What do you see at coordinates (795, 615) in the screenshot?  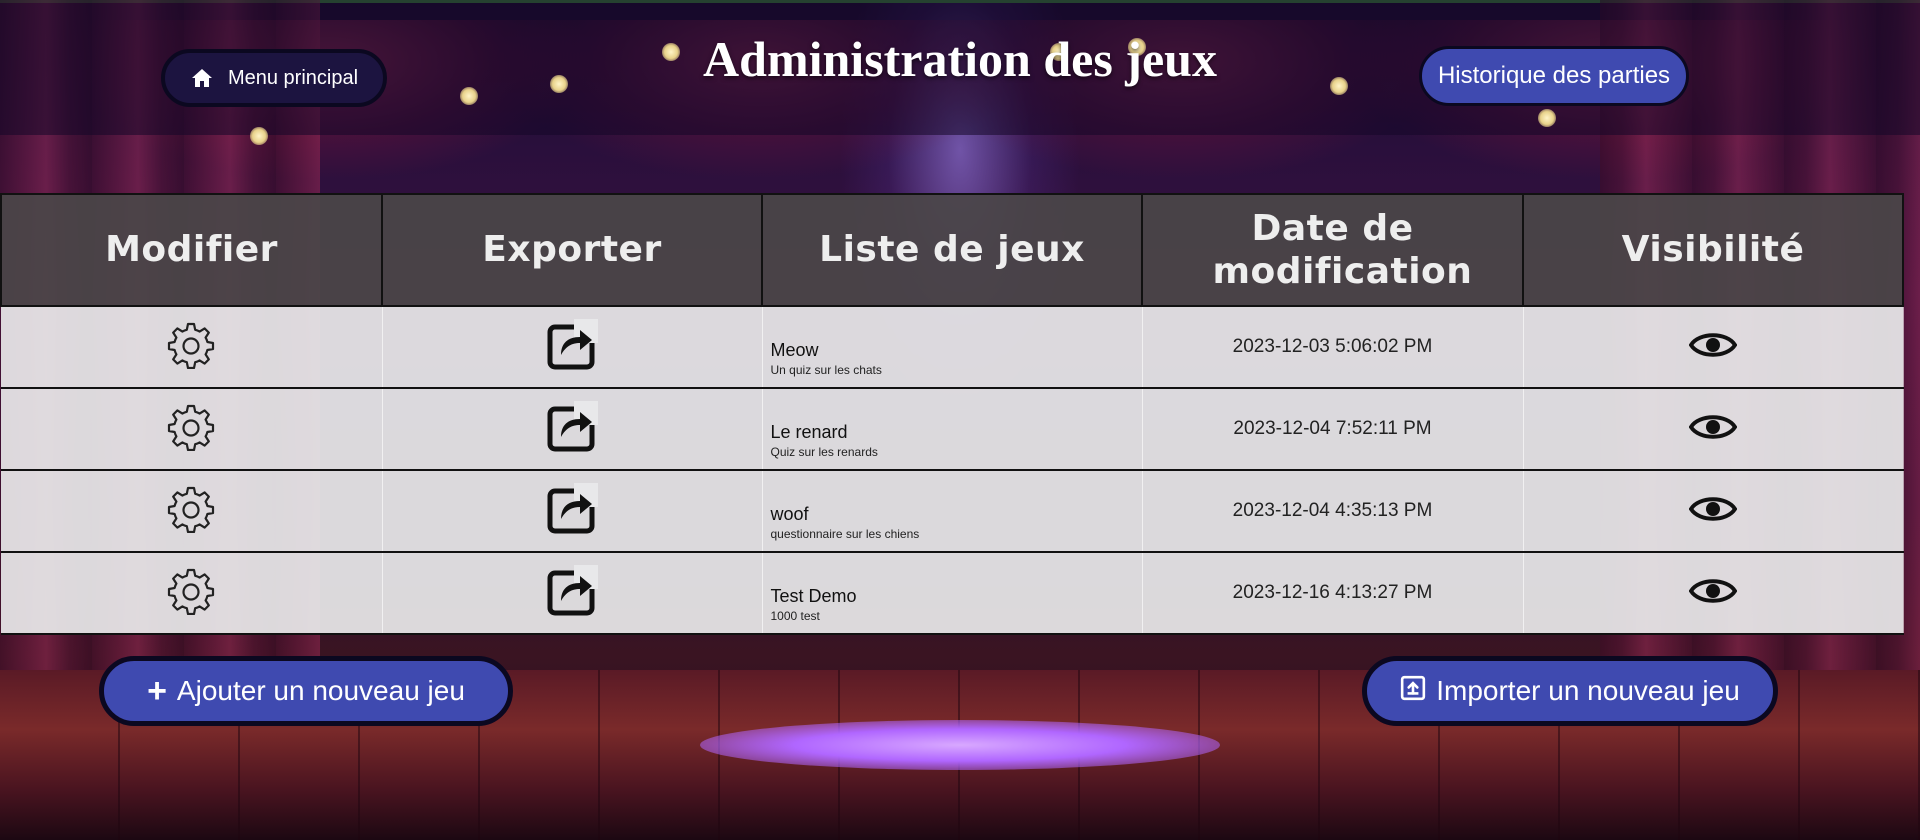 I see `game-description: 1000 test` at bounding box center [795, 615].